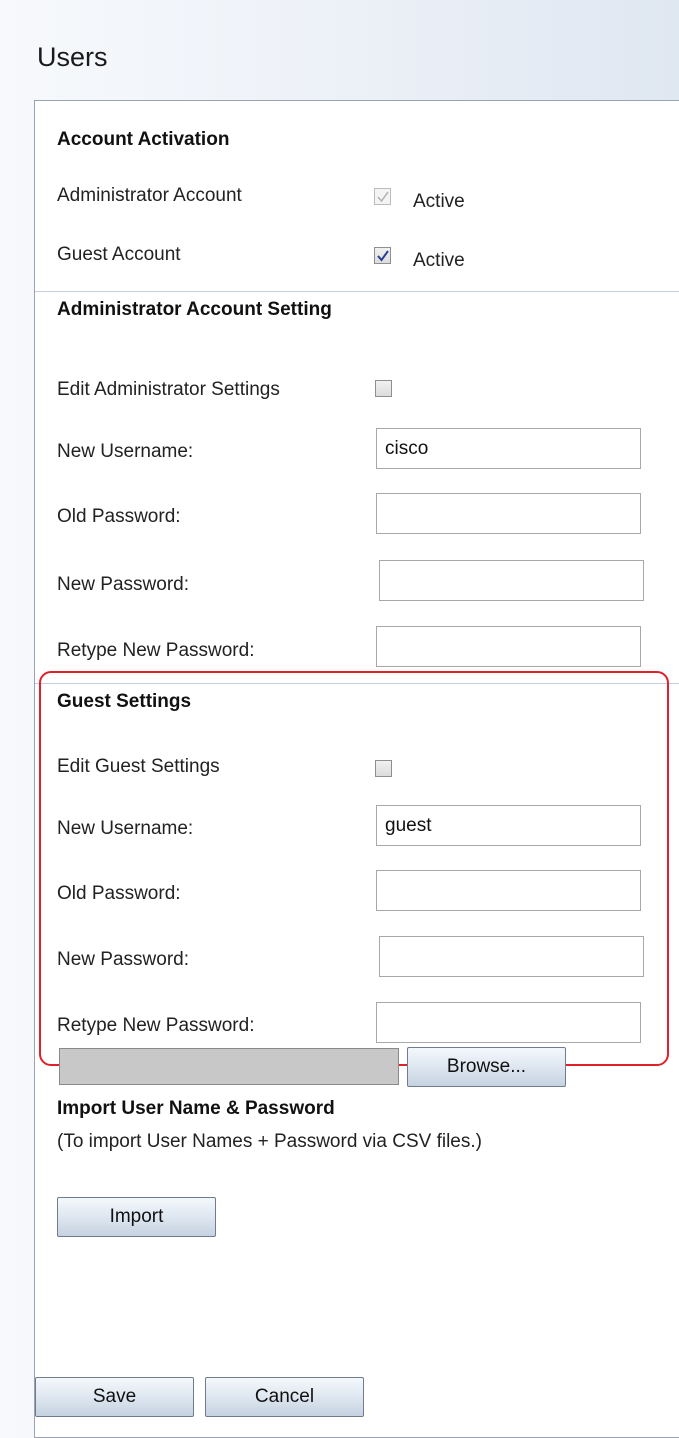 This screenshot has width=679, height=1438. Describe the element at coordinates (196, 1108) in the screenshot. I see `import-title: Import User Name & Password` at that location.